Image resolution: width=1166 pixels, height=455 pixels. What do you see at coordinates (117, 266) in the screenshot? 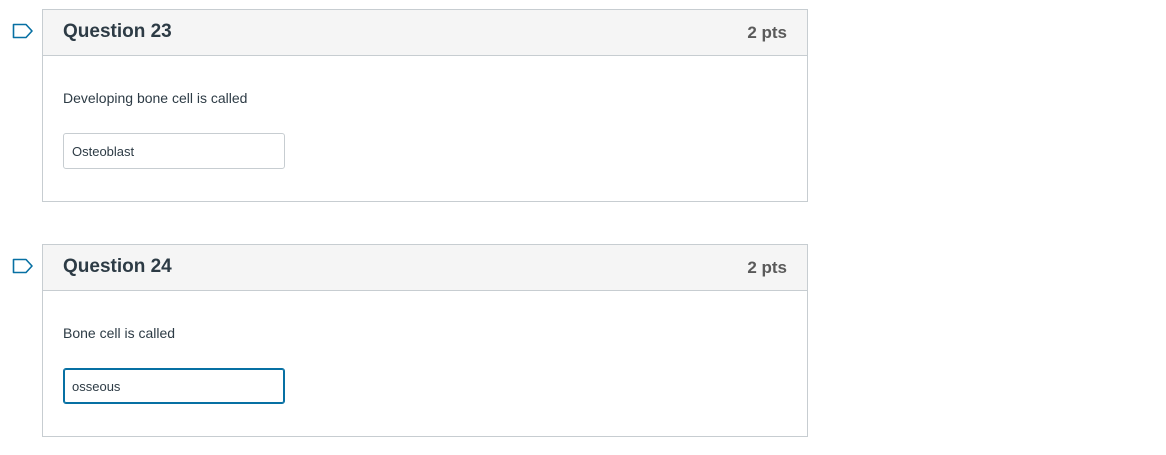
I see `question-title: Question 24` at bounding box center [117, 266].